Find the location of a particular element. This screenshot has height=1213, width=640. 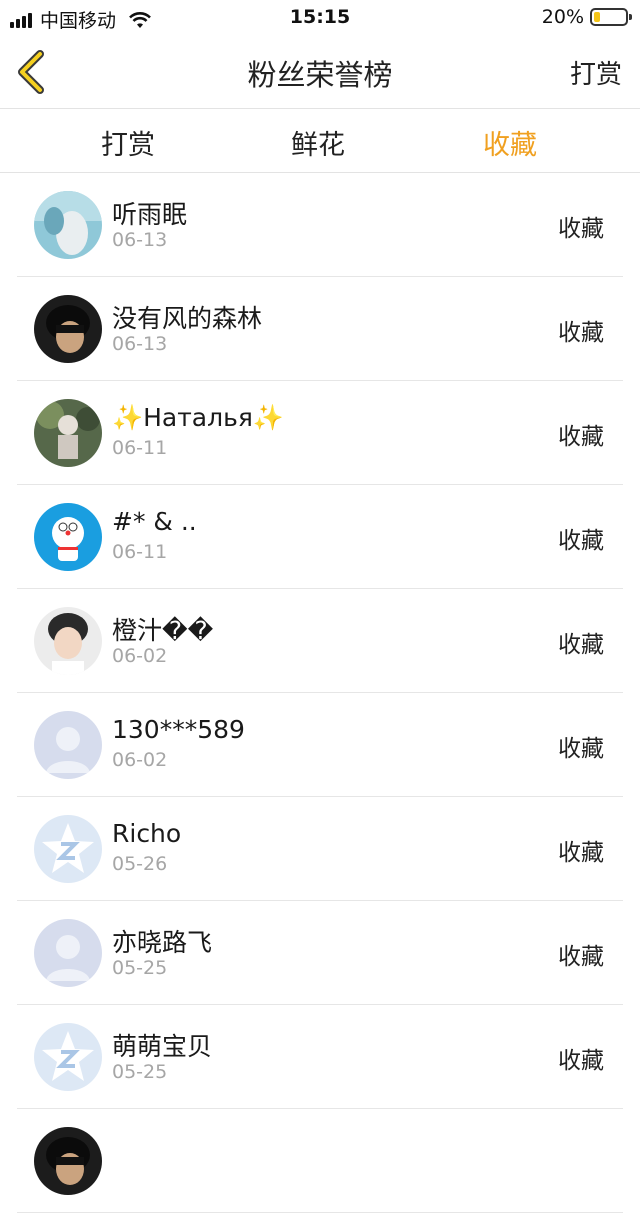

user-name: 听雨眠 is located at coordinates (150, 214).